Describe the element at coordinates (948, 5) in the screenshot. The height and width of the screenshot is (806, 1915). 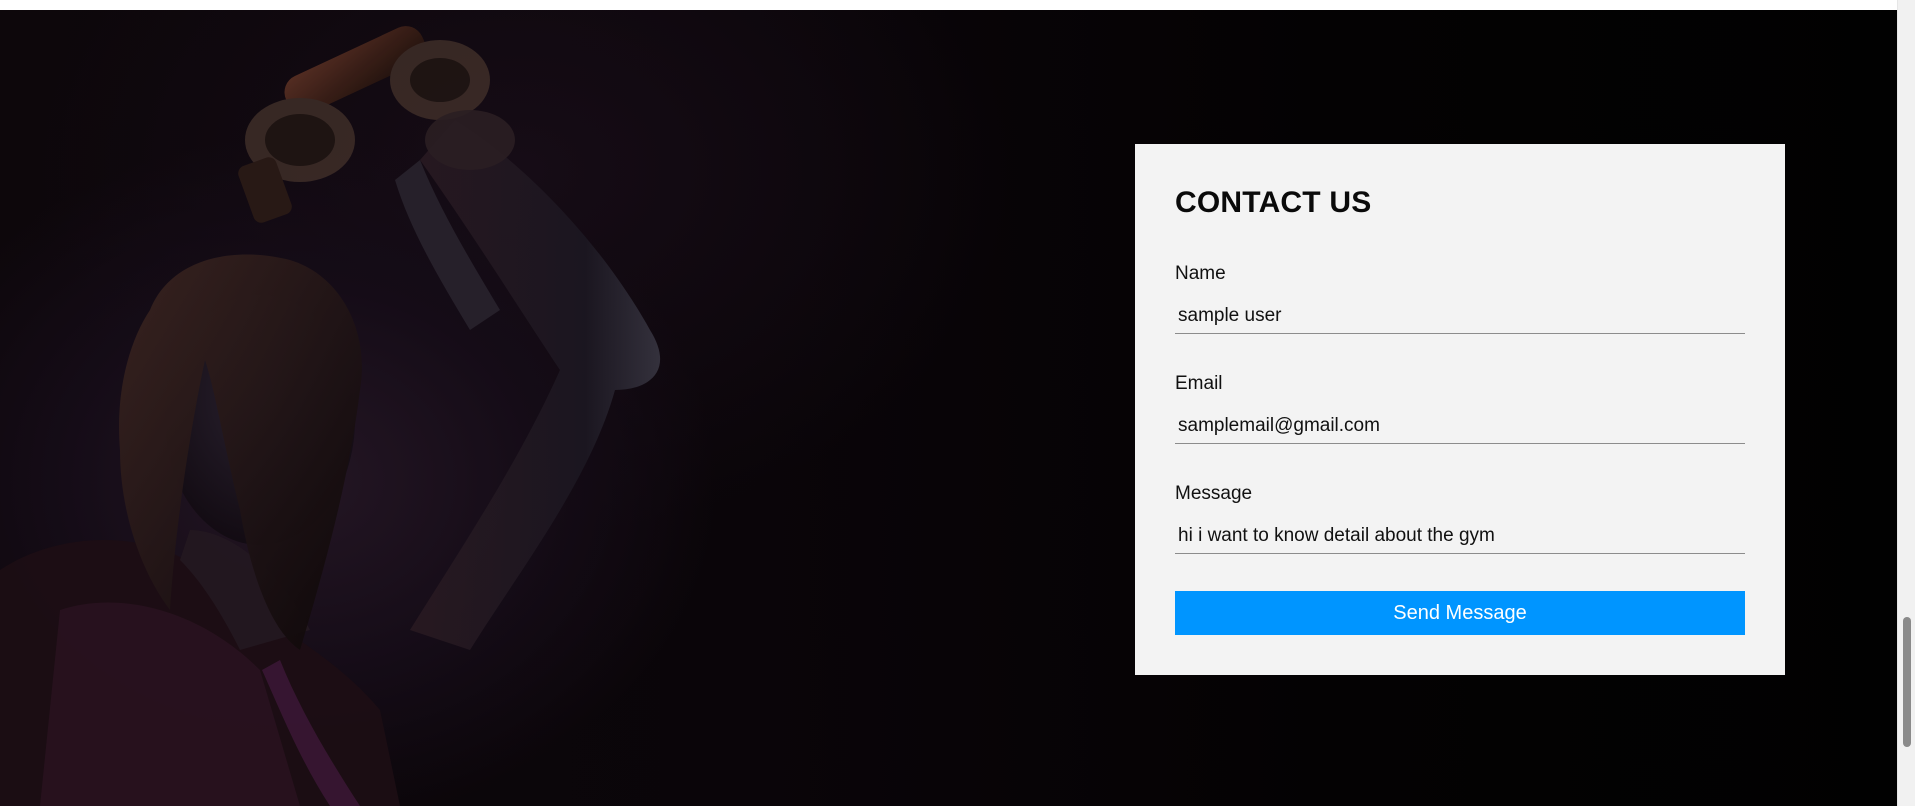
I see `top-strip` at that location.